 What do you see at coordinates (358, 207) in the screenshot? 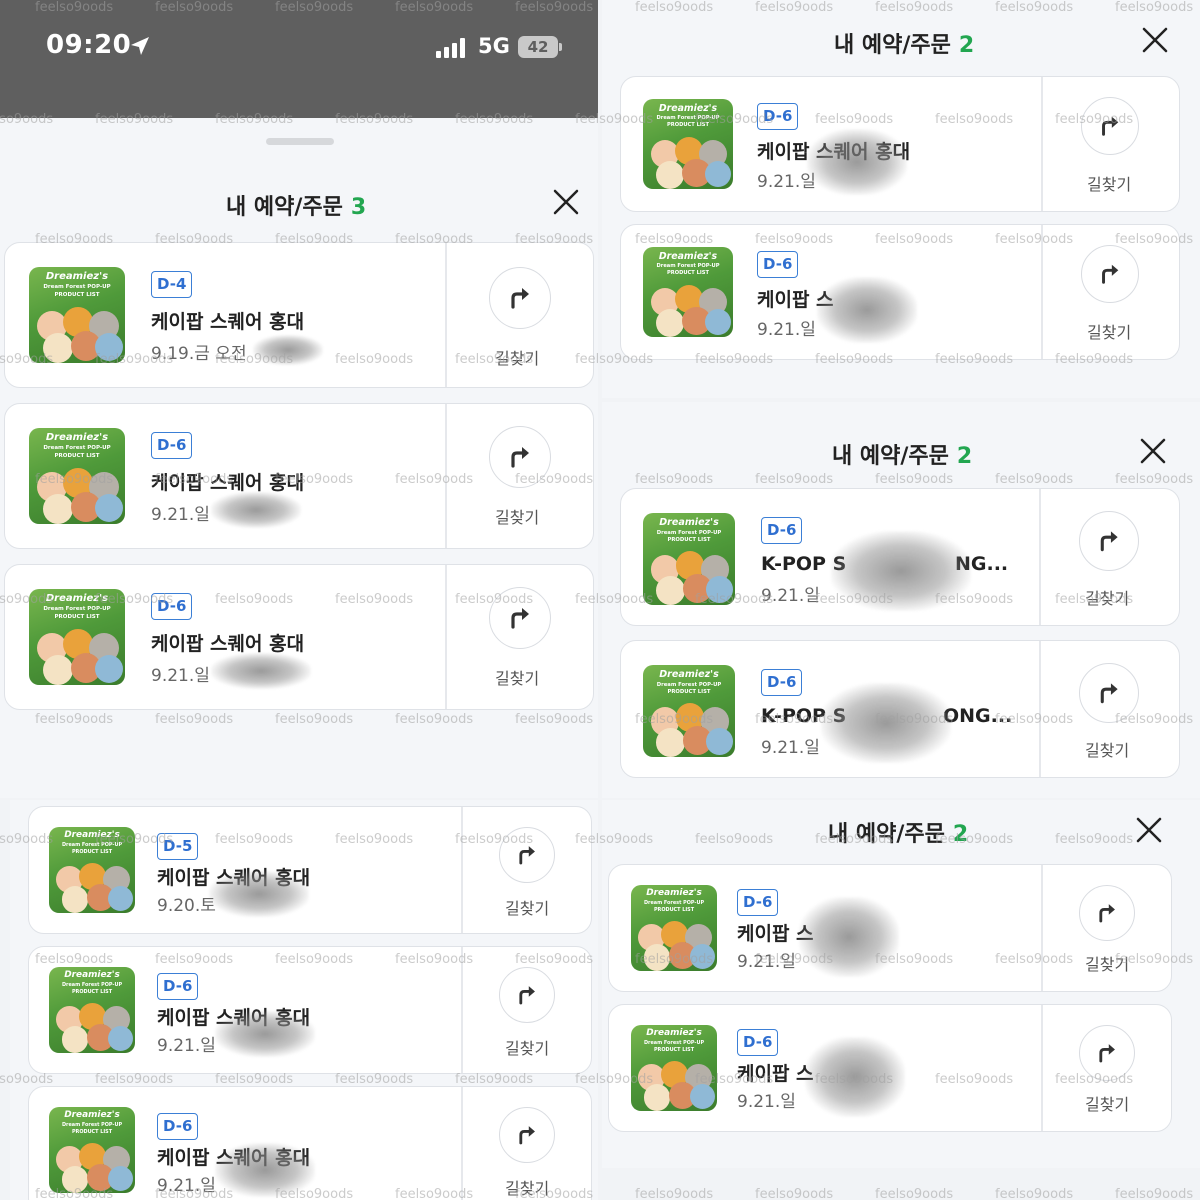
I see `reservation-count: 3` at bounding box center [358, 207].